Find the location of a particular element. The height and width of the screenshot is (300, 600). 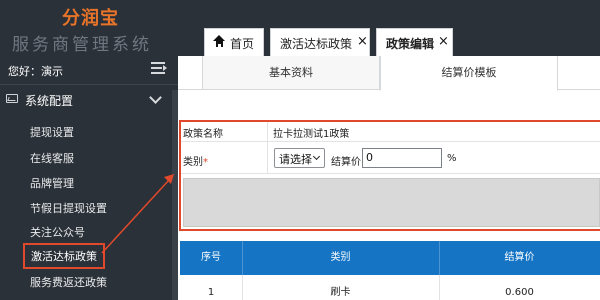

sidebar-item-online-service: 在线客服 is located at coordinates (52, 158).